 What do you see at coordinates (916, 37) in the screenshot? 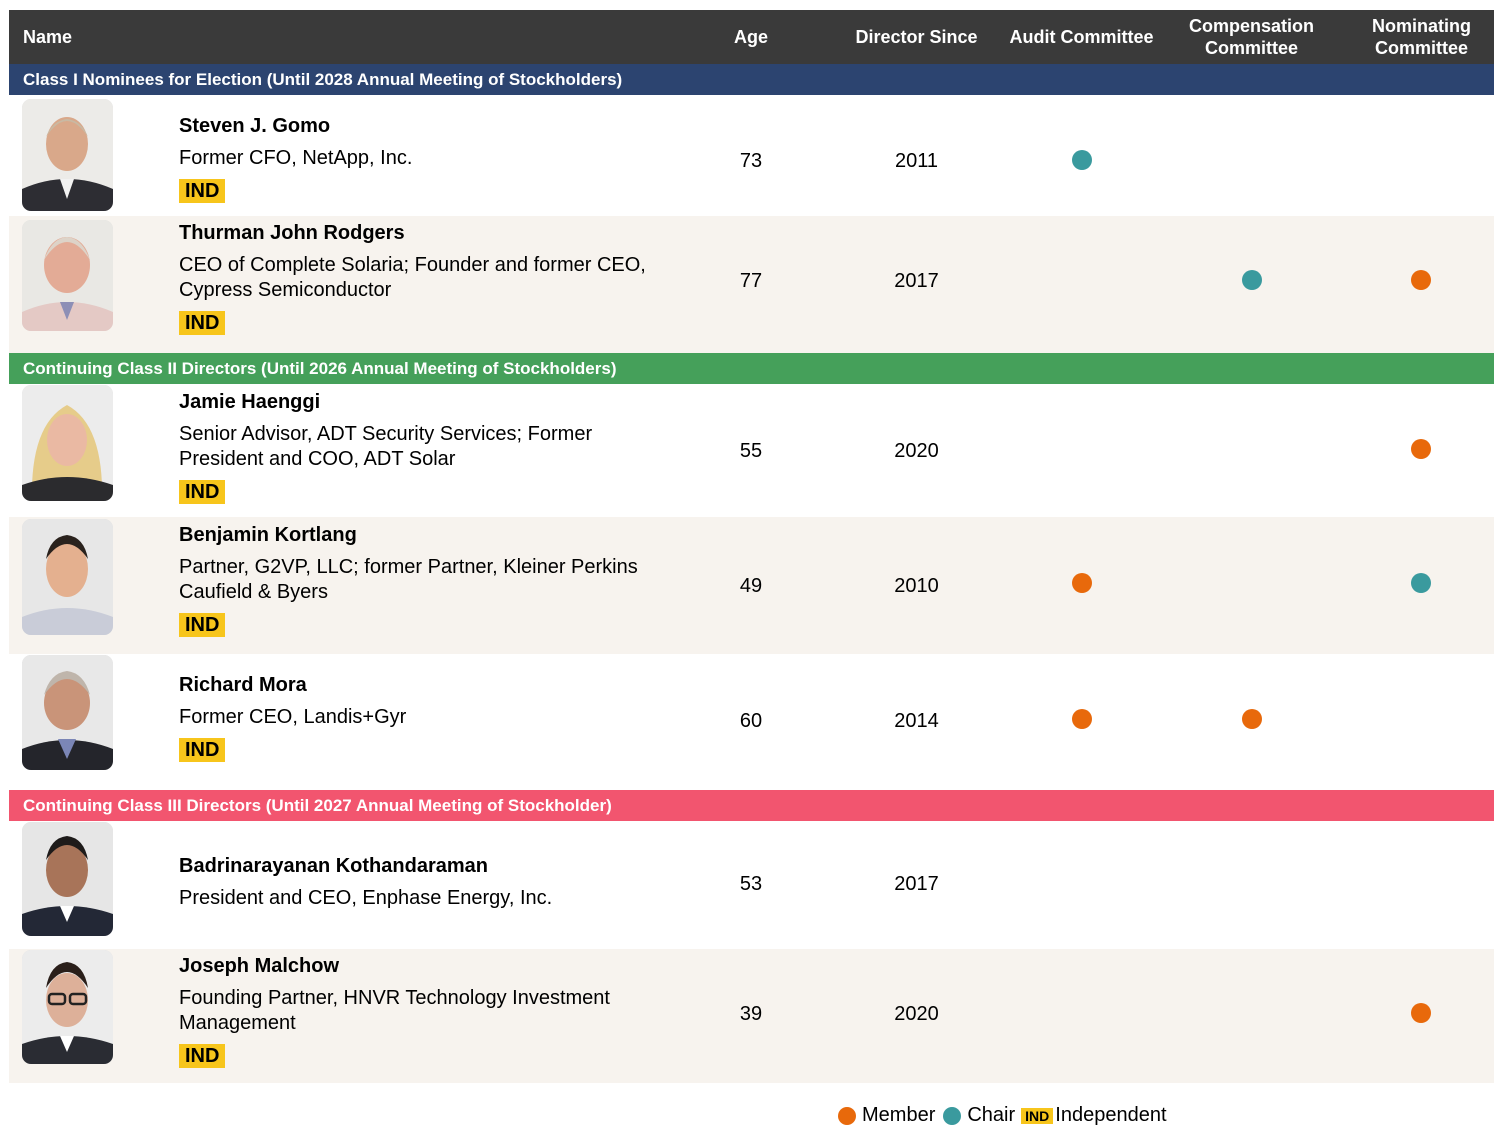
I see `header-director-since: Director Since` at bounding box center [916, 37].